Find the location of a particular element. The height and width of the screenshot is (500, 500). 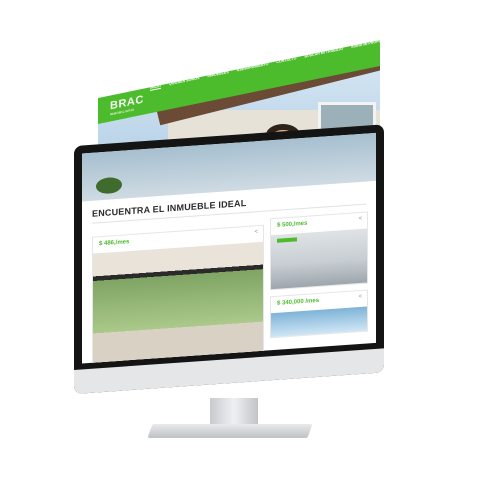

listing-heading: ENCUENTRA EL INMUEBLE IDEAL is located at coordinates (169, 208).